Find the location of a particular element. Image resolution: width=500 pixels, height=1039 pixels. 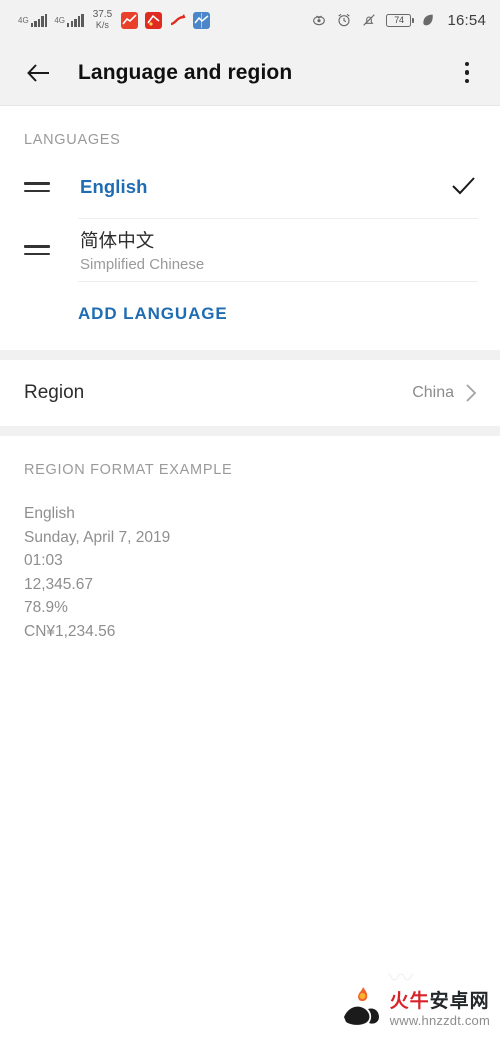

chart-app-icon is located at coordinates (202, 20).